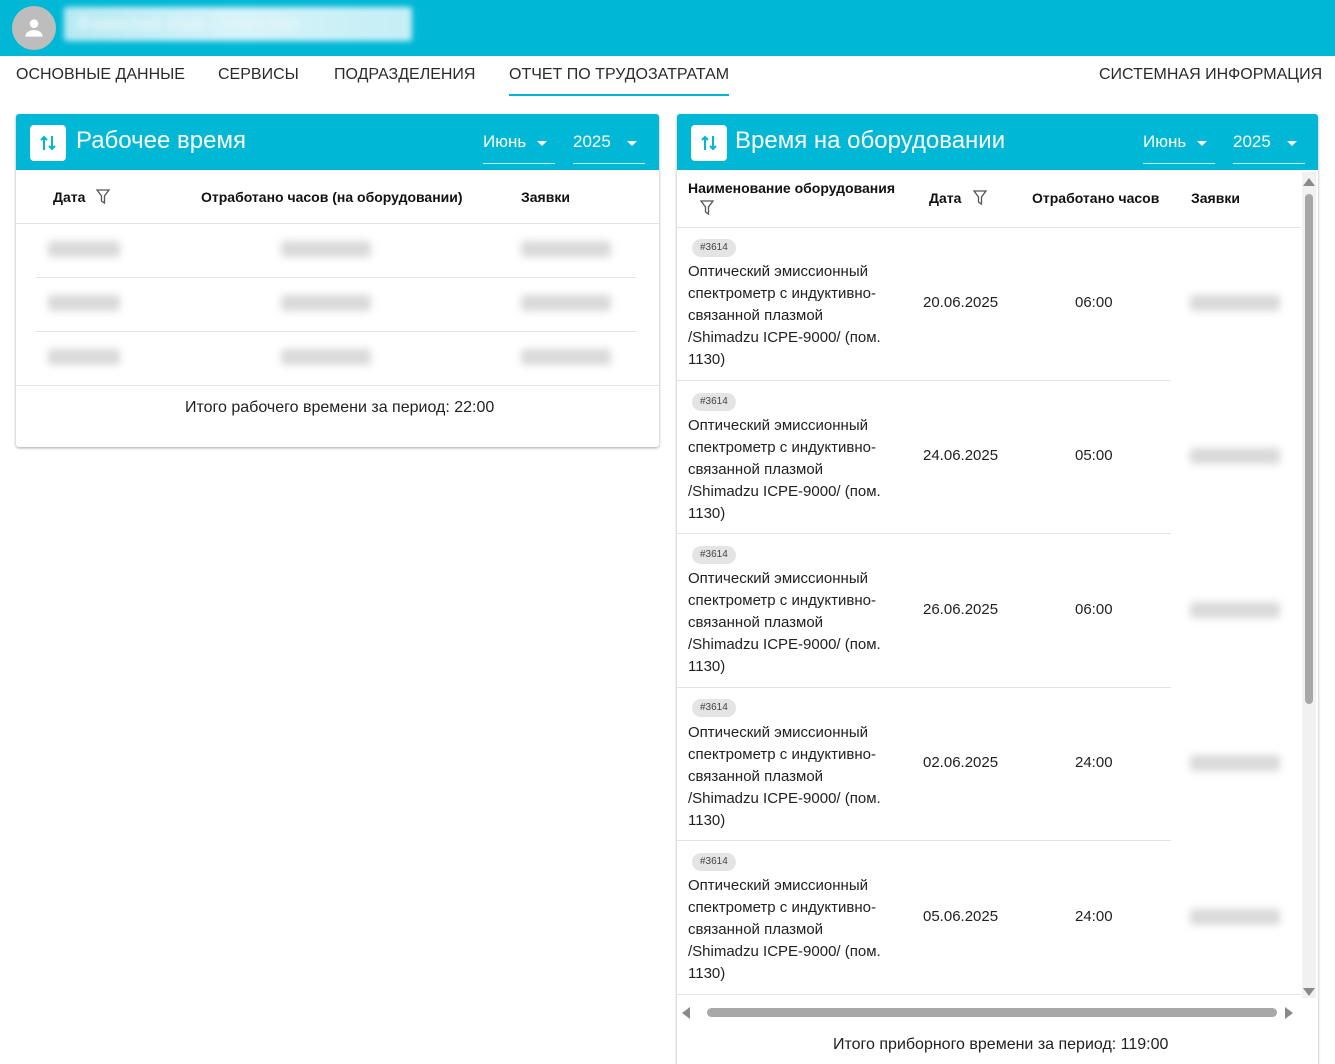  Describe the element at coordinates (1094, 455) in the screenshot. I see `row-hours: 05:00` at that location.